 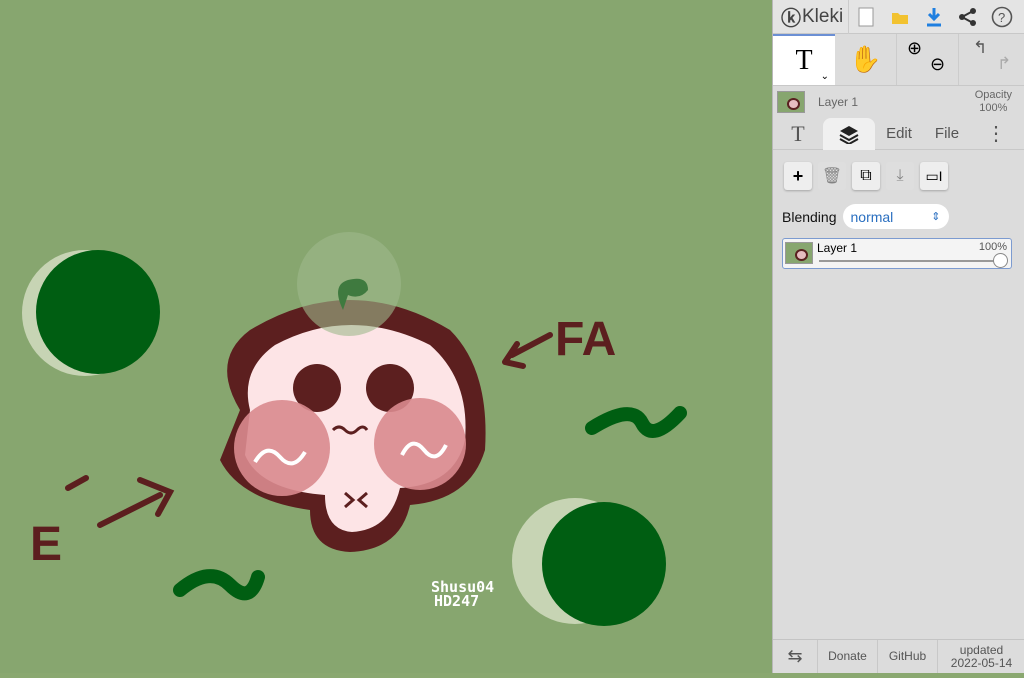 I want to click on text-tool-button: T ⌄, so click(x=804, y=59).